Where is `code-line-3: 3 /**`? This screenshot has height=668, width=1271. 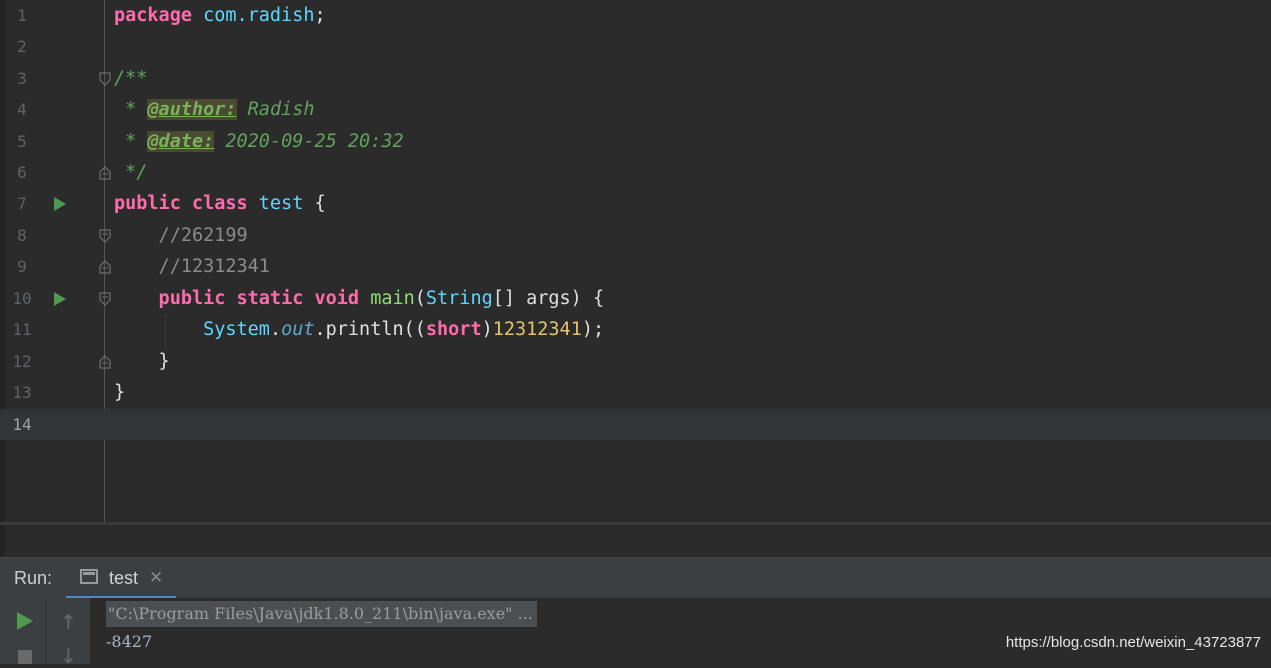 code-line-3: 3 /** is located at coordinates (635, 78).